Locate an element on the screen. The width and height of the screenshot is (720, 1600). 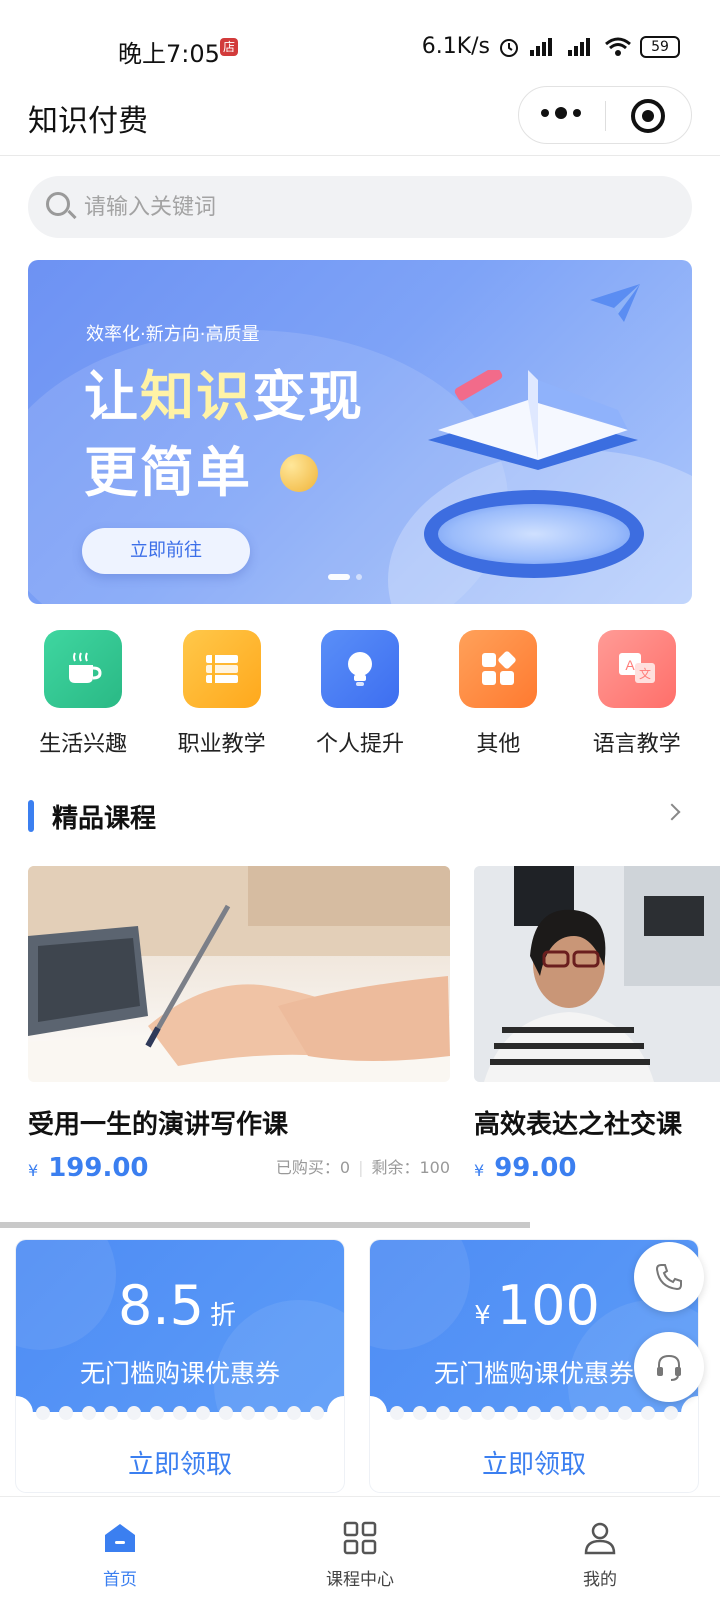
nav-bar: 知识付费 is located at coordinates (360, 121).